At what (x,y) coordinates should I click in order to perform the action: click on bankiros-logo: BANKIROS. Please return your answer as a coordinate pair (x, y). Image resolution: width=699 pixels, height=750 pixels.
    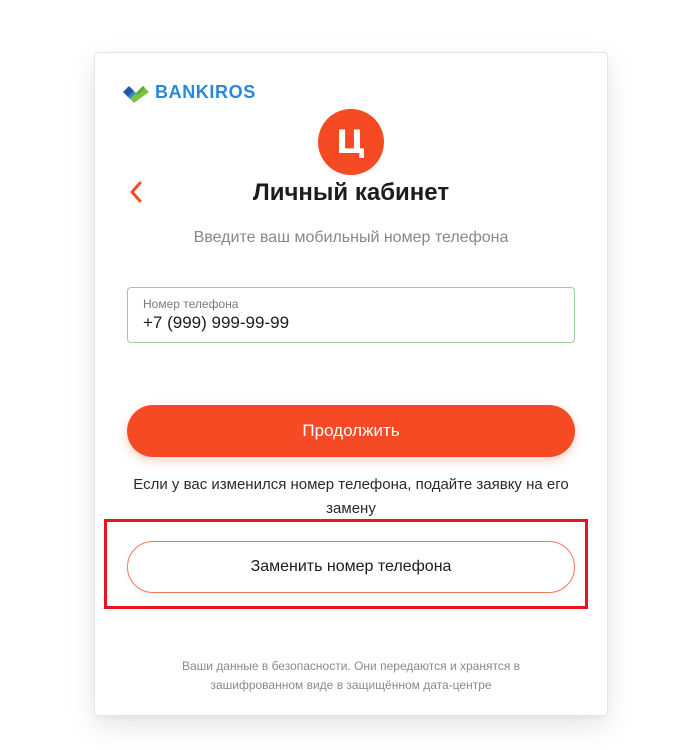
    Looking at the image, I should click on (189, 92).